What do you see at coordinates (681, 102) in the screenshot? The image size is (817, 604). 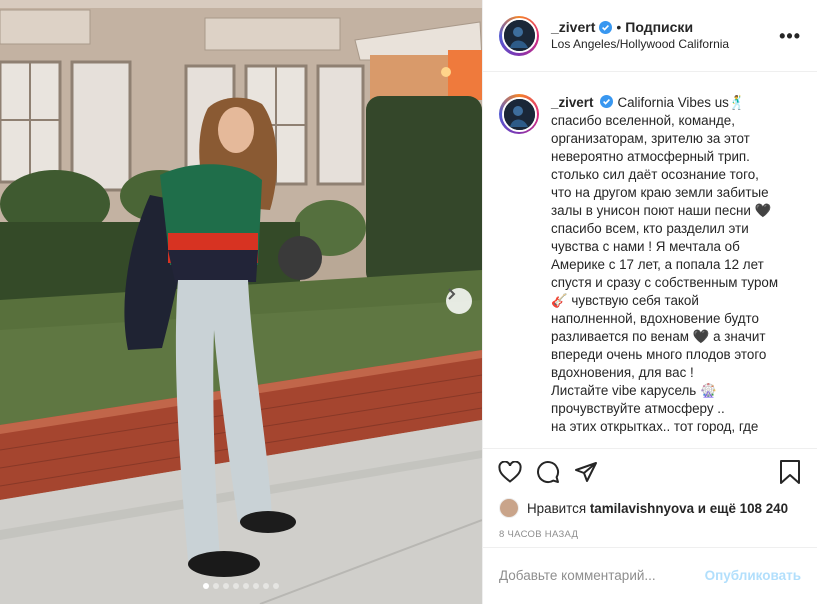 I see `caption-first-line: California Vibes us🕺` at bounding box center [681, 102].